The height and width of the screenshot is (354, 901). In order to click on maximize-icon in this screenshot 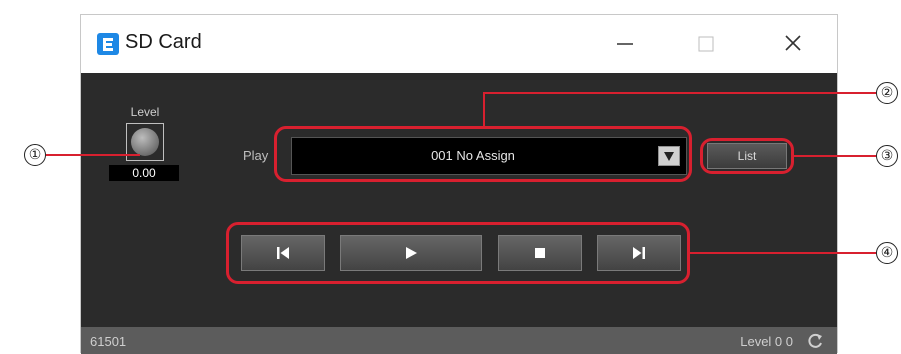, I will do `click(706, 44)`.